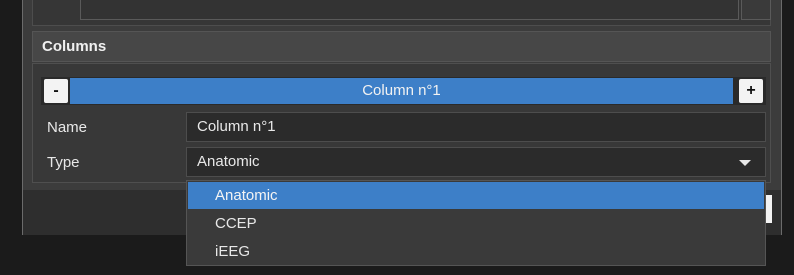 The height and width of the screenshot is (275, 794). What do you see at coordinates (751, 91) in the screenshot?
I see `add-column-button: +` at bounding box center [751, 91].